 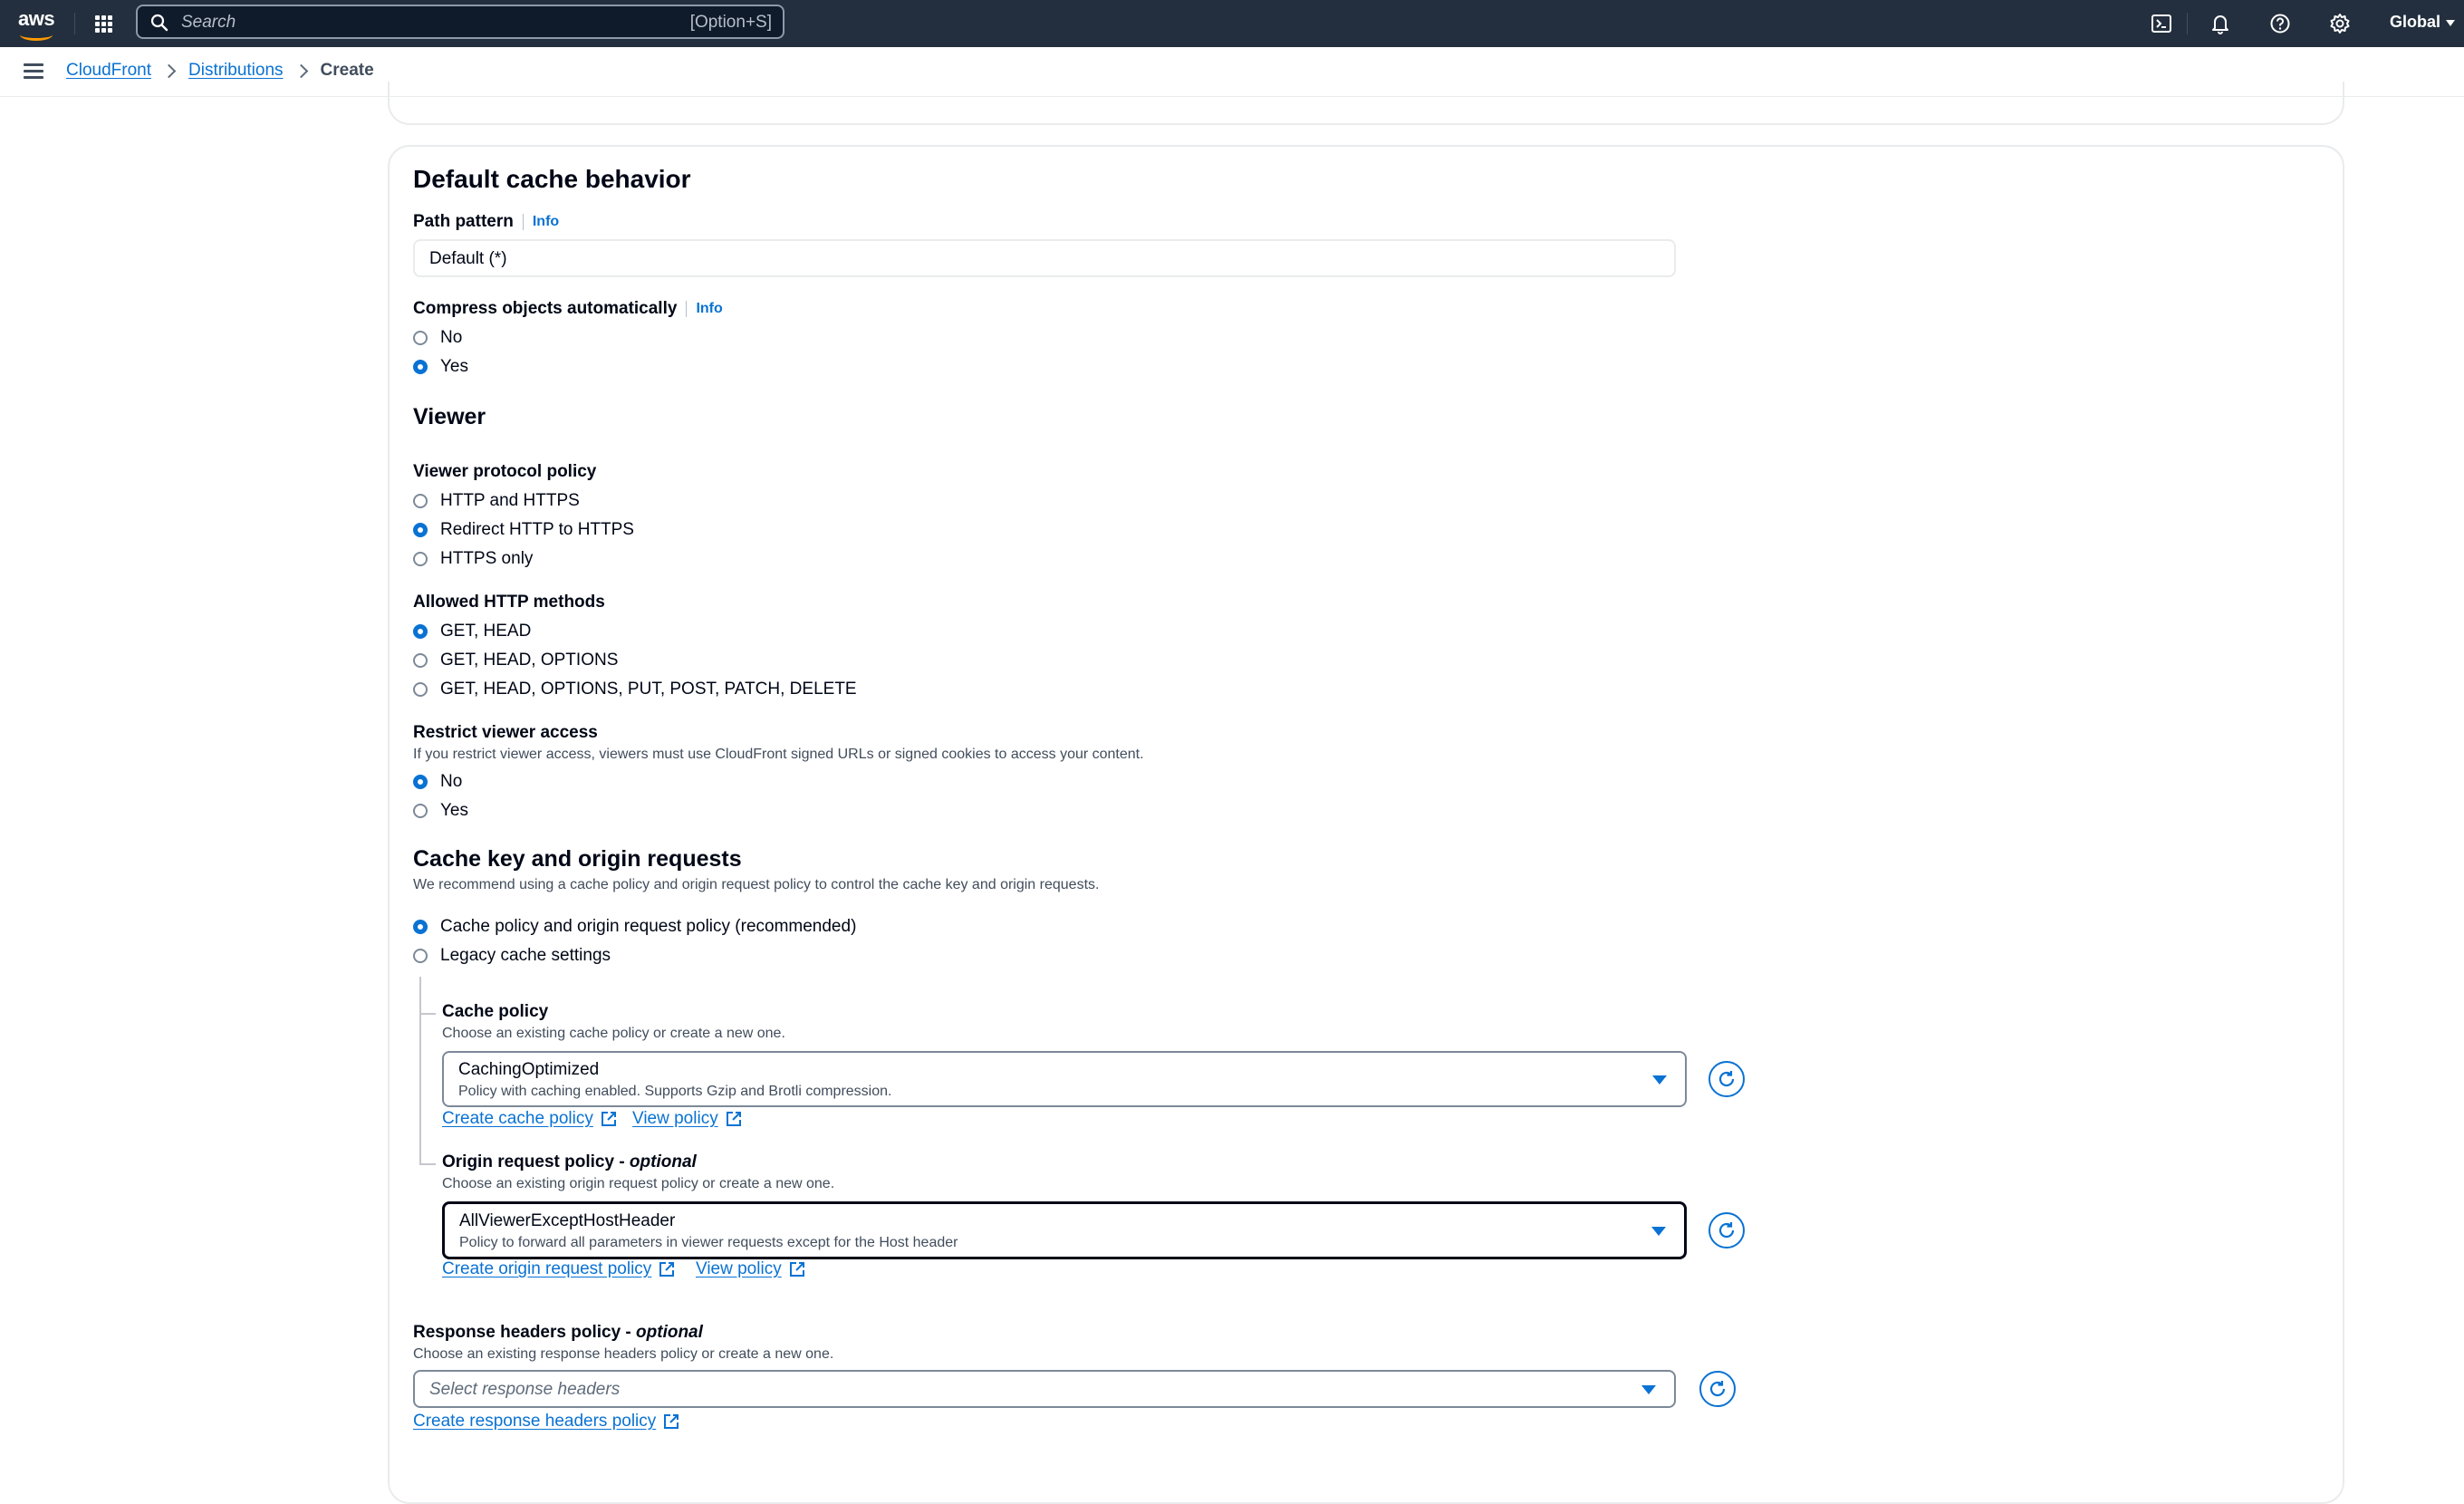 I want to click on restrict-viewer-label: Restrict viewer access, so click(x=506, y=732).